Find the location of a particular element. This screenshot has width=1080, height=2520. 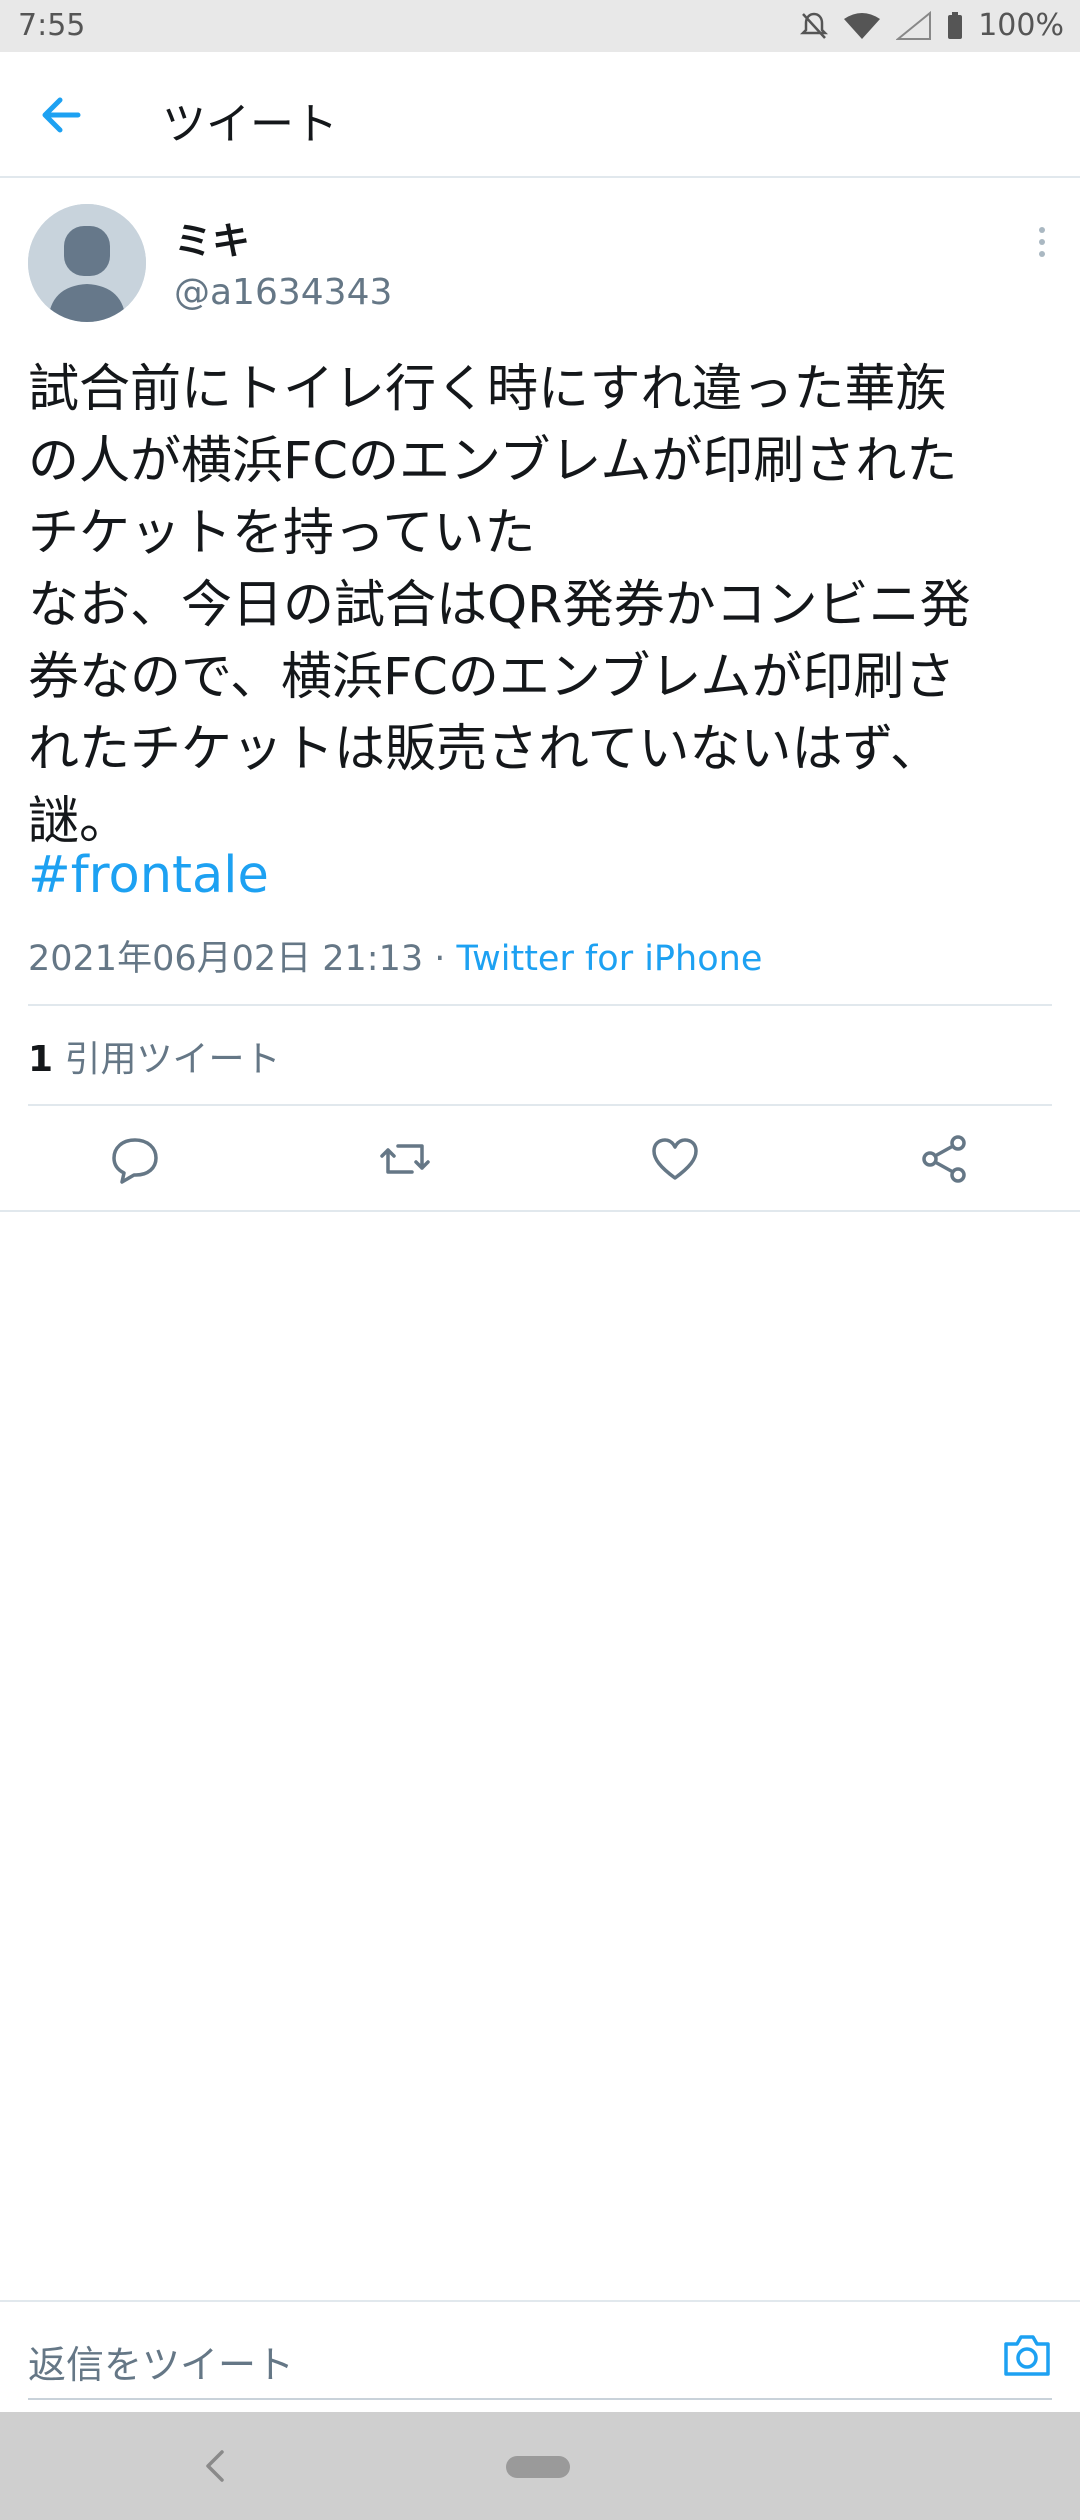

system-home-button is located at coordinates (538, 2467).